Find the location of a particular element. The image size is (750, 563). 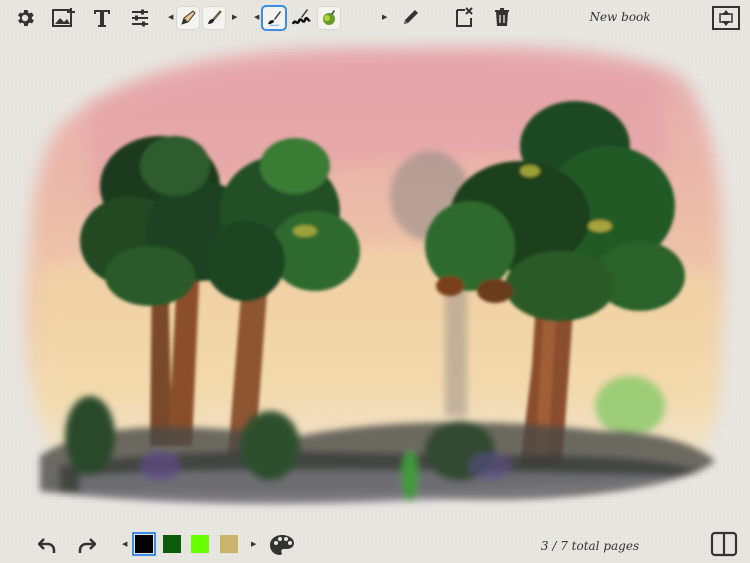

ink-brush-tool-button is located at coordinates (274, 18).